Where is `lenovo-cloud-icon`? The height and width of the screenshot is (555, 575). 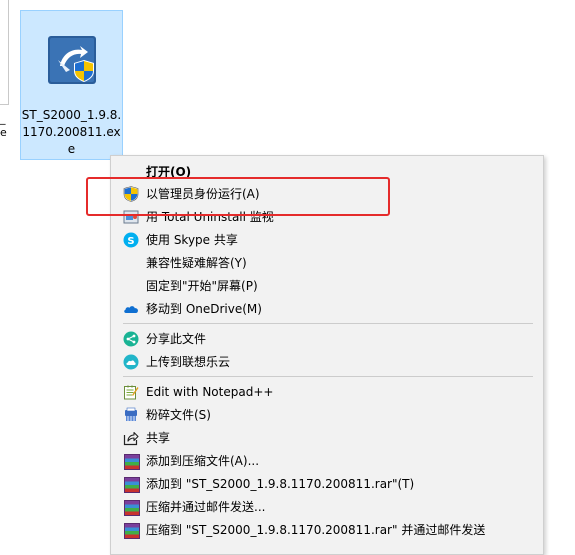
lenovo-cloud-icon is located at coordinates (131, 362).